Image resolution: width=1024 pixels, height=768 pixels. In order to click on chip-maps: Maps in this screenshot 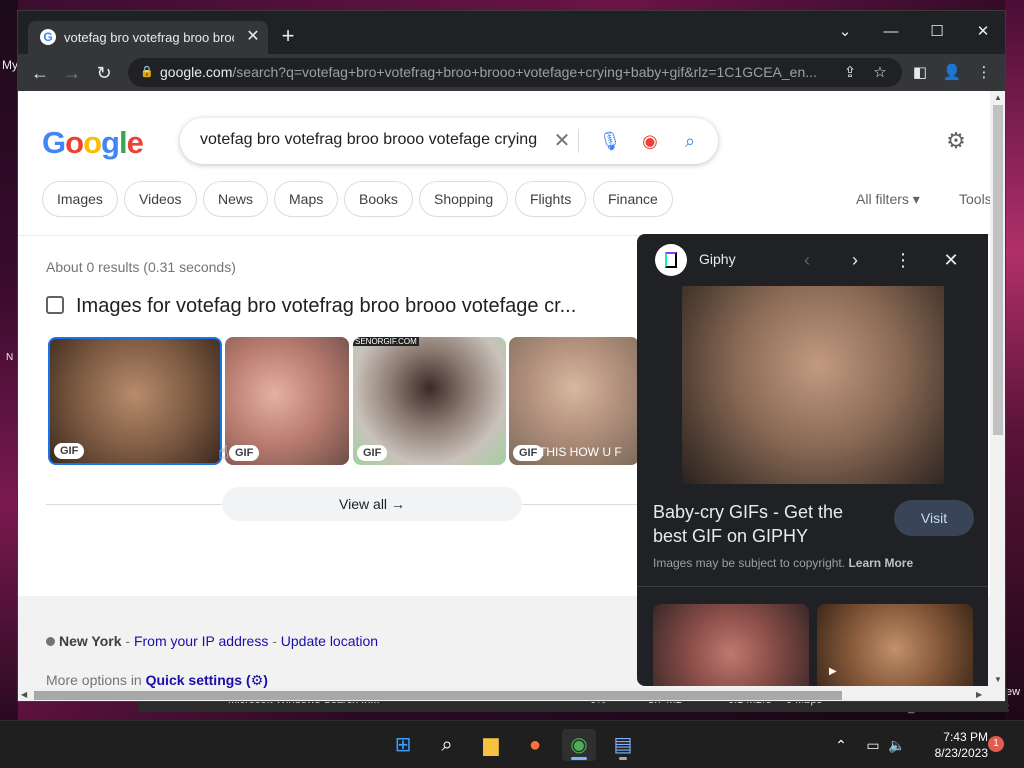, I will do `click(306, 199)`.